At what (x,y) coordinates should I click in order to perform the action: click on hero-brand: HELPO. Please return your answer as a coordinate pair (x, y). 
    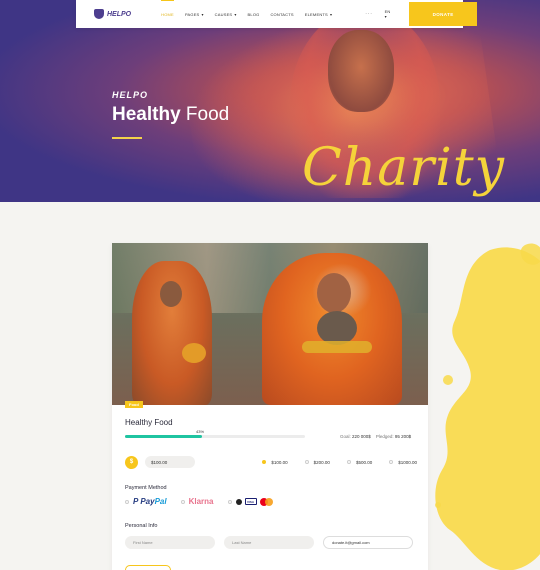
    Looking at the image, I should click on (130, 95).